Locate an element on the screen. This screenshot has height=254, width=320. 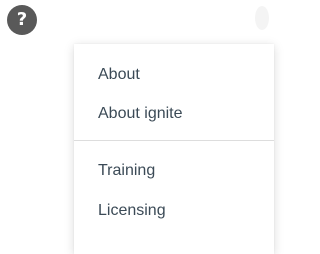
help-button: ? is located at coordinates (22, 20).